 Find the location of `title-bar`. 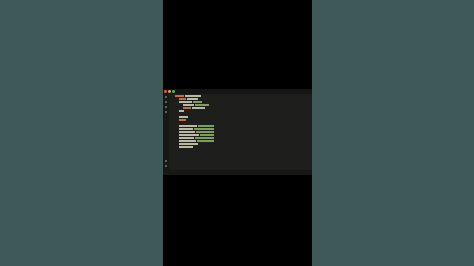

title-bar is located at coordinates (237, 91).